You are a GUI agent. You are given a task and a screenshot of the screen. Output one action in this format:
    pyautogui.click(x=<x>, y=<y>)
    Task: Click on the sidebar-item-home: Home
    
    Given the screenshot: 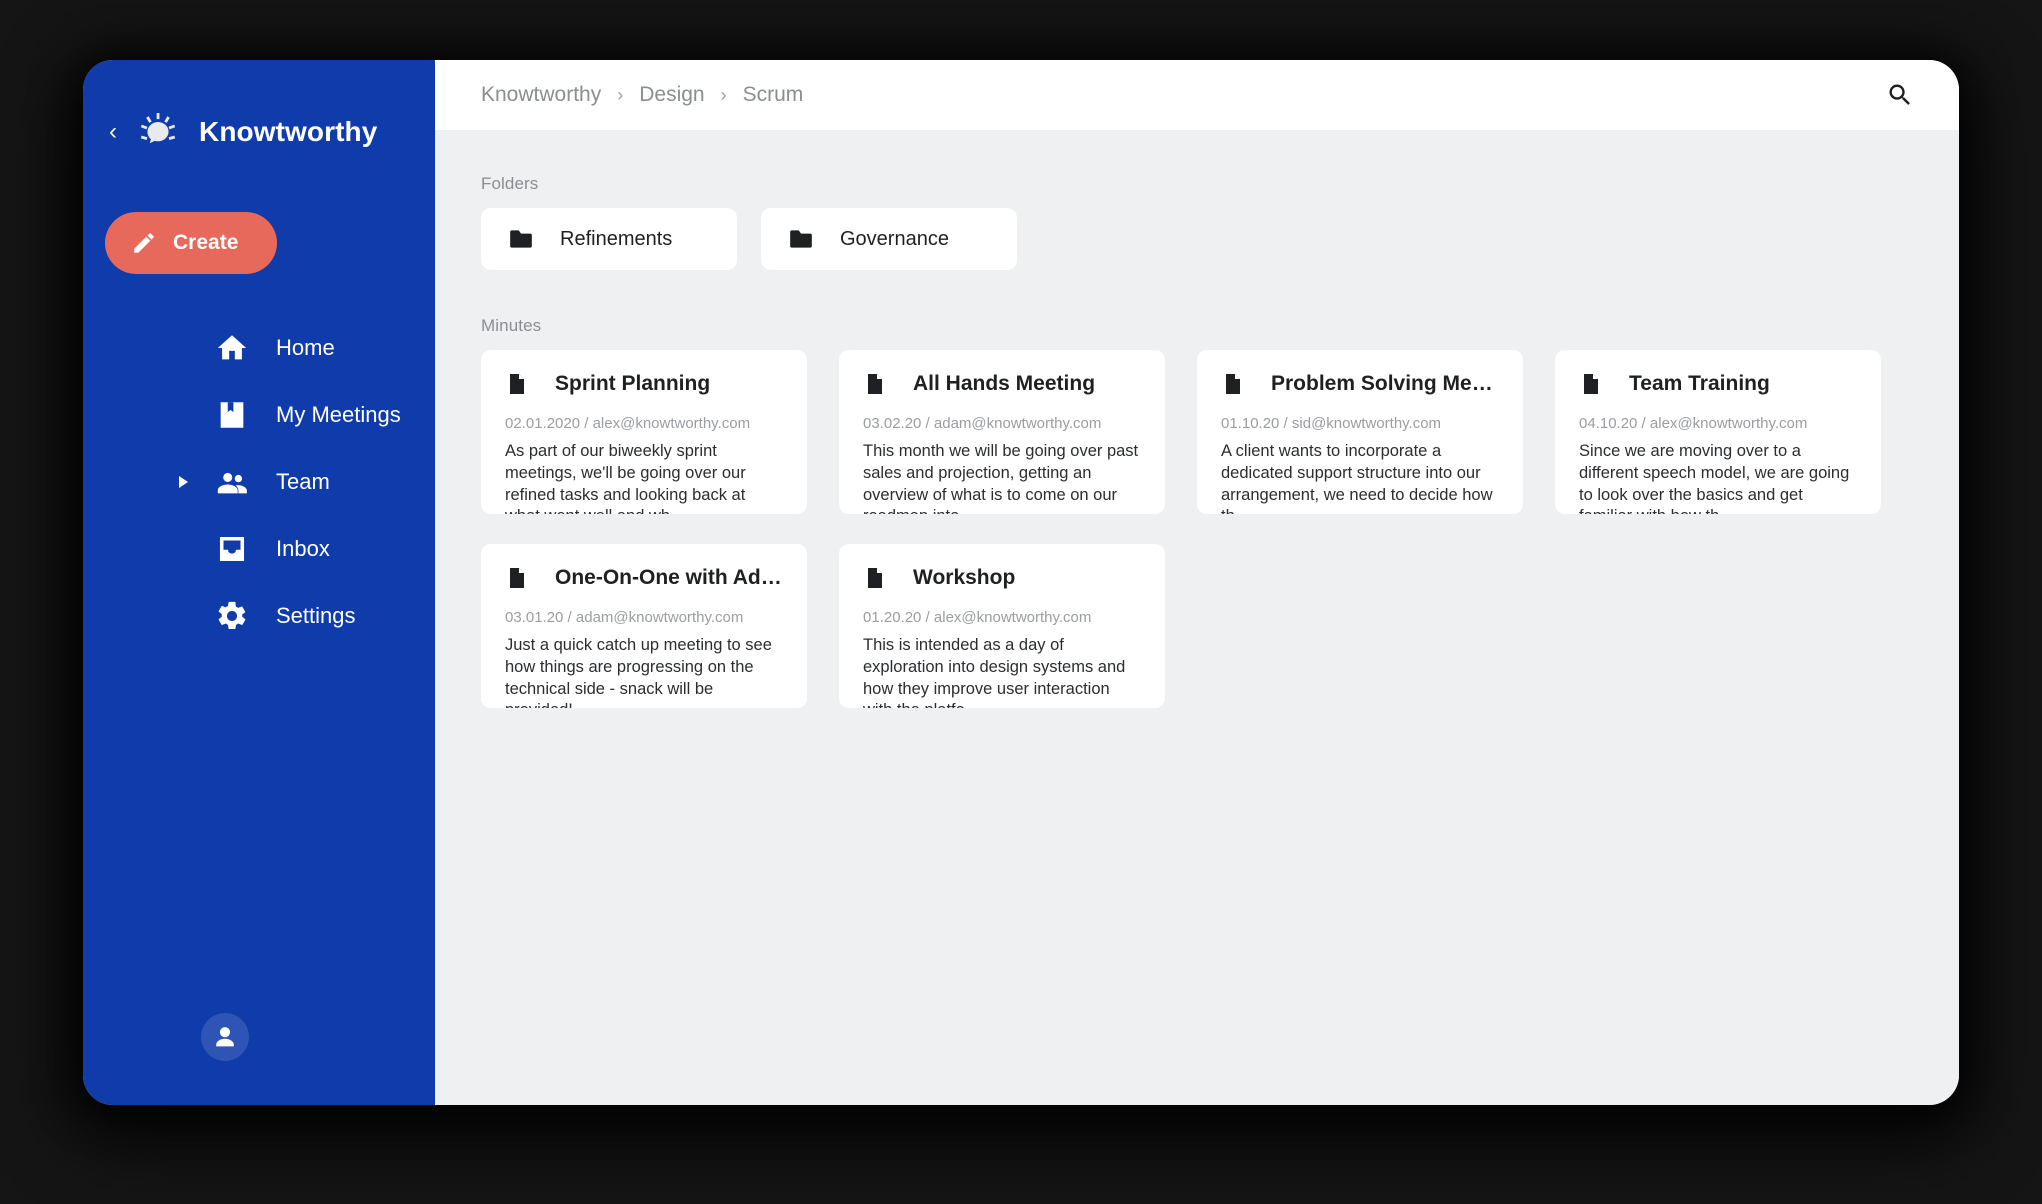 What is the action you would take?
    pyautogui.click(x=259, y=347)
    